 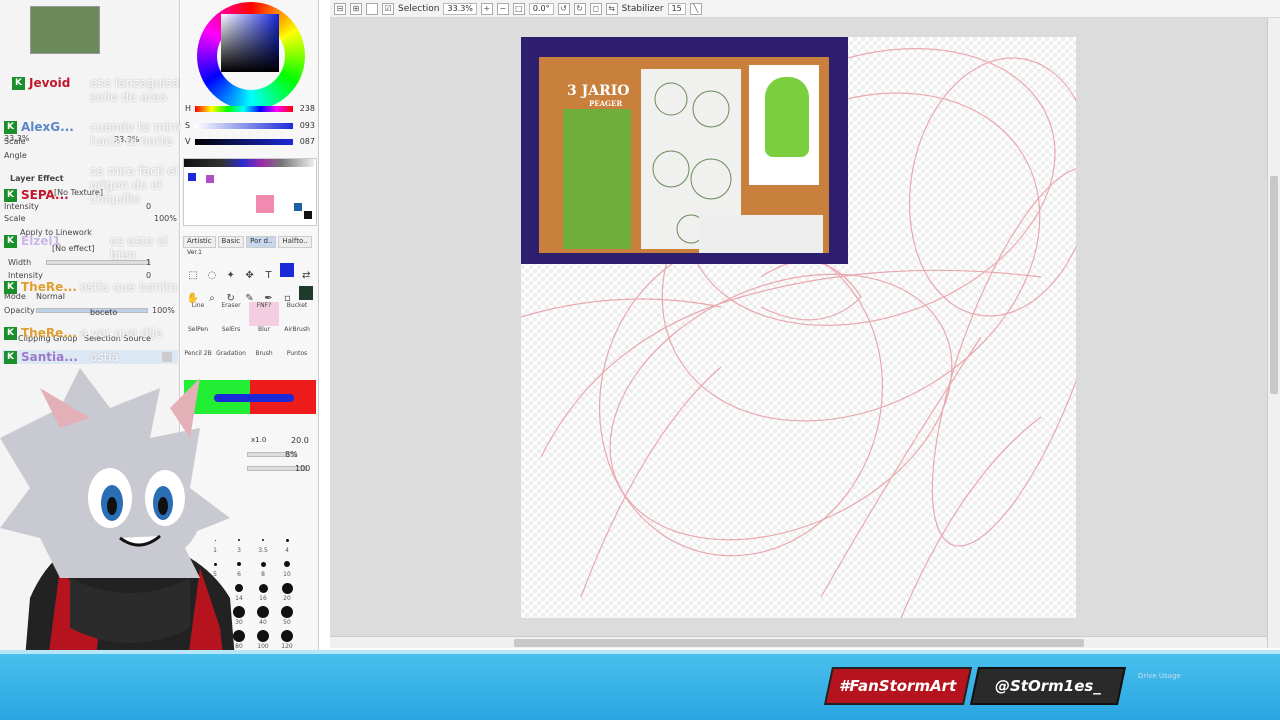 I want to click on lasso-icon: ◌, so click(x=212, y=277).